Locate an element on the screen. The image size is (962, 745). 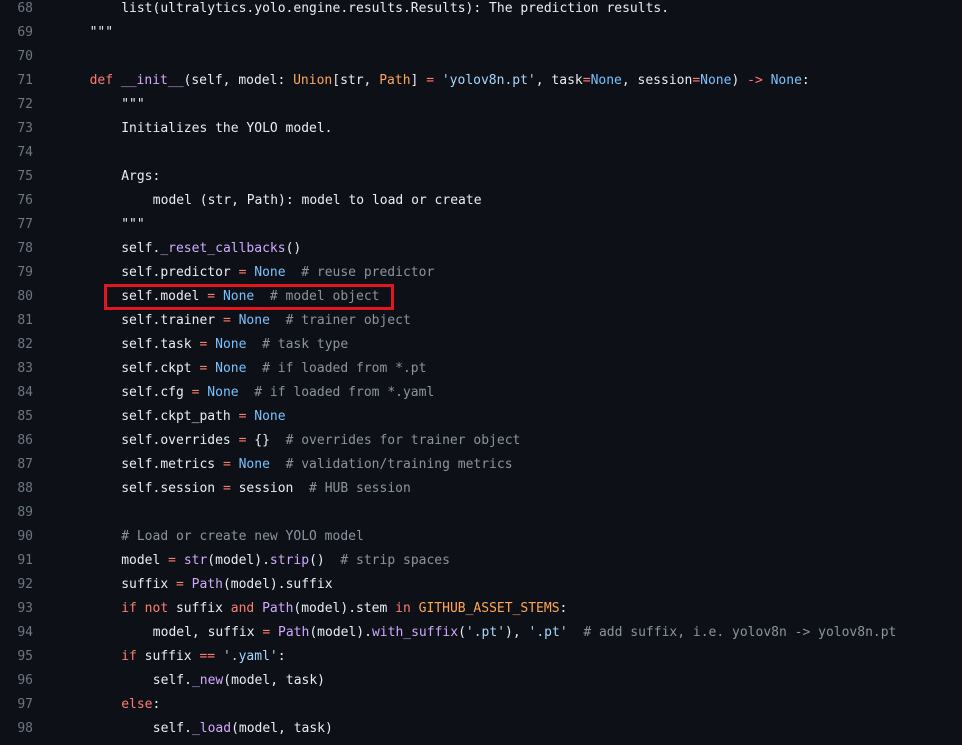
line-number: 73 is located at coordinates (16, 129).